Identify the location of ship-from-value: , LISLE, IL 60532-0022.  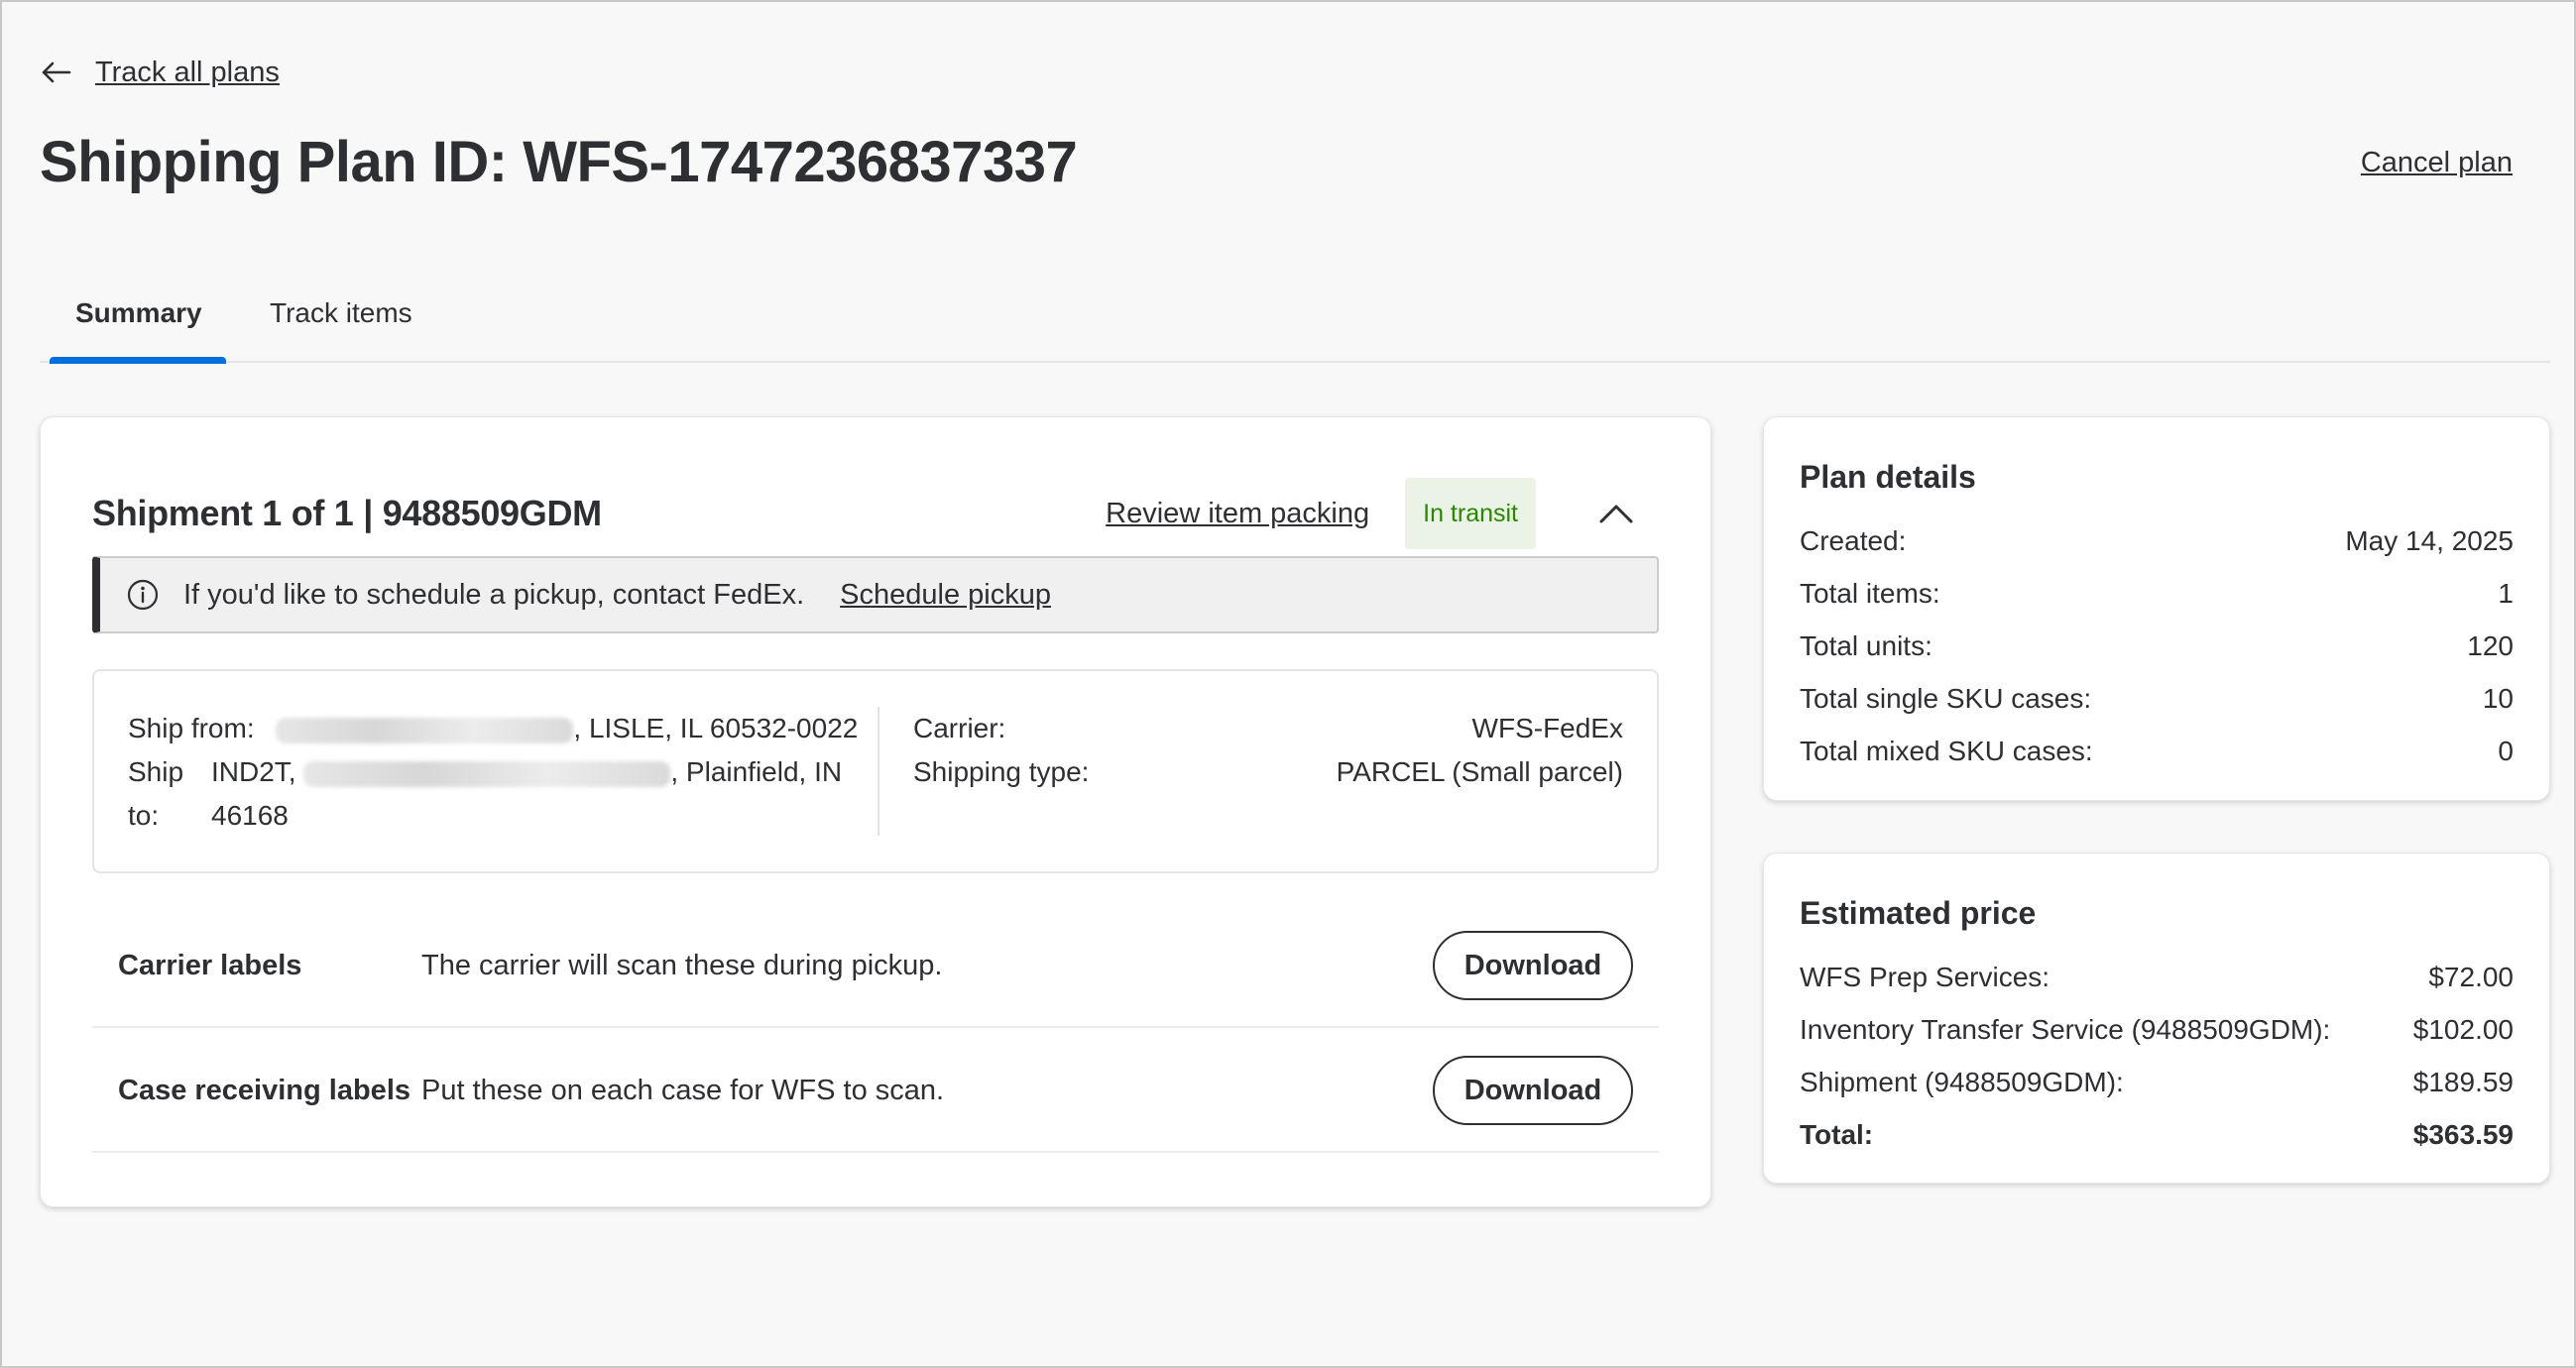
(716, 728).